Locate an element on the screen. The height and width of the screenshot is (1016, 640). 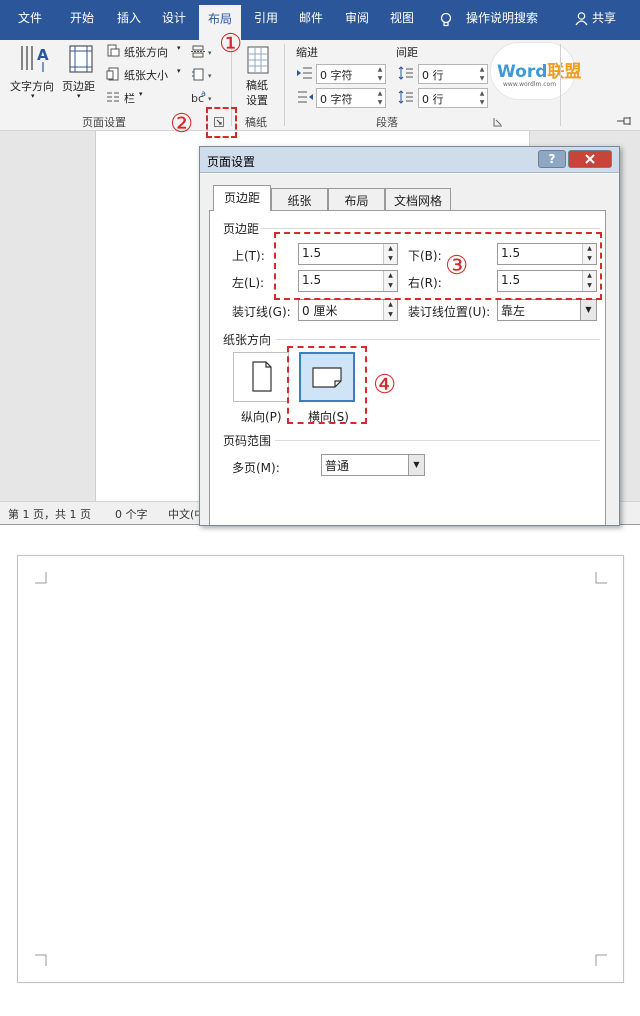
tab-file: 文件 is located at coordinates (30, 17).